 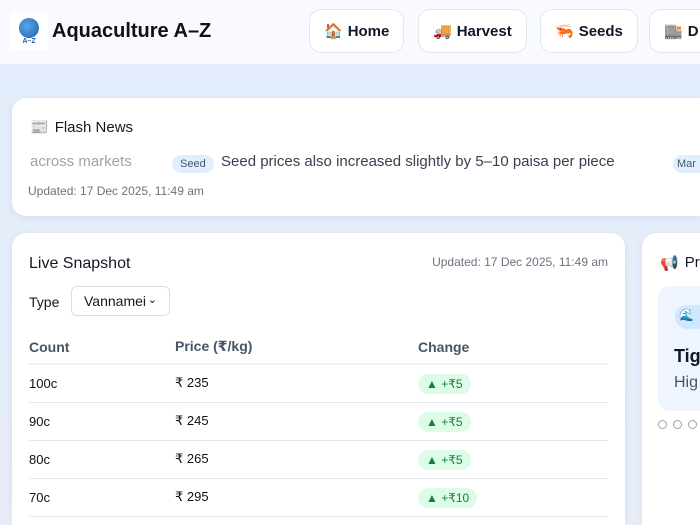 I want to click on cell-price: ₹ 265, so click(x=296, y=459).